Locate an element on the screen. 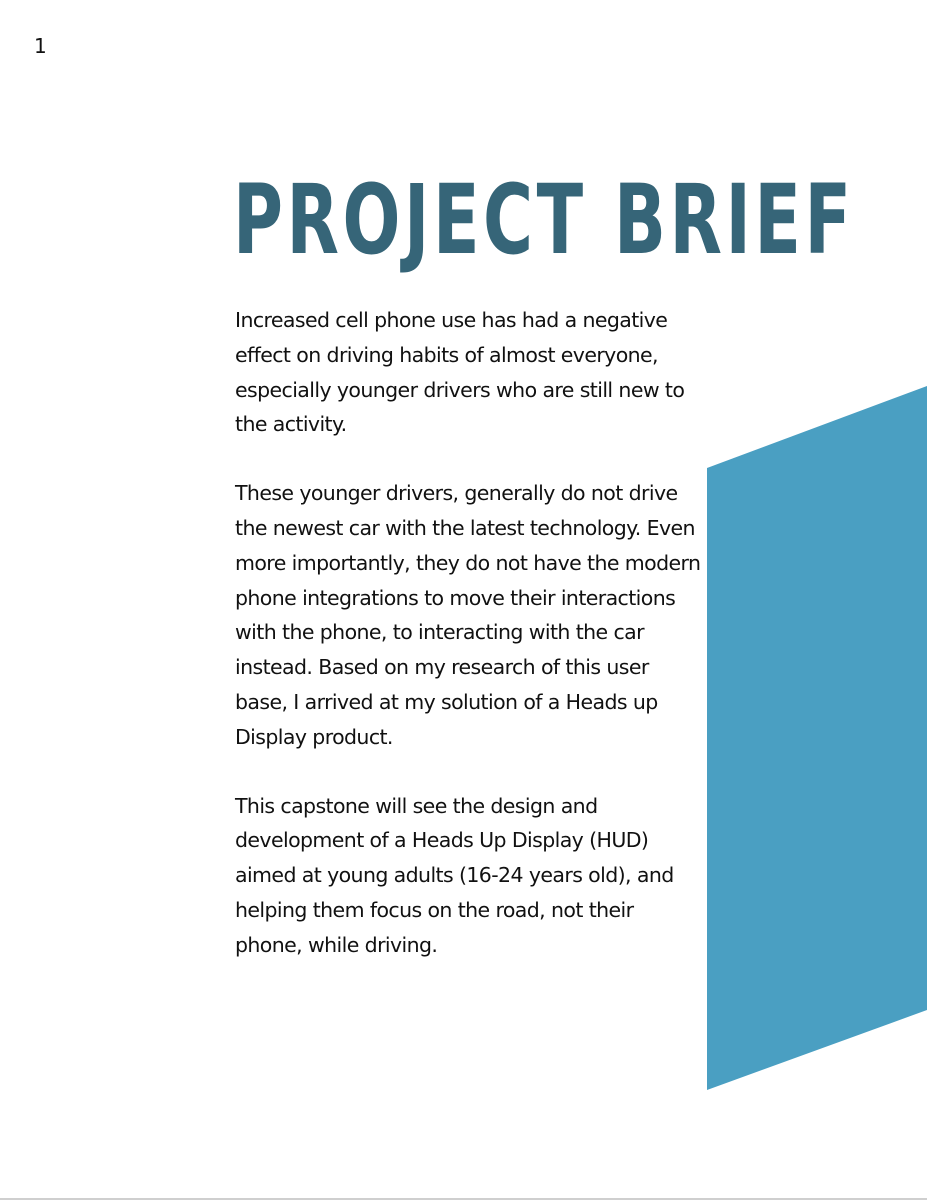 This screenshot has height=1200, width=927. accent-parallelogram-shape is located at coordinates (817, 738).